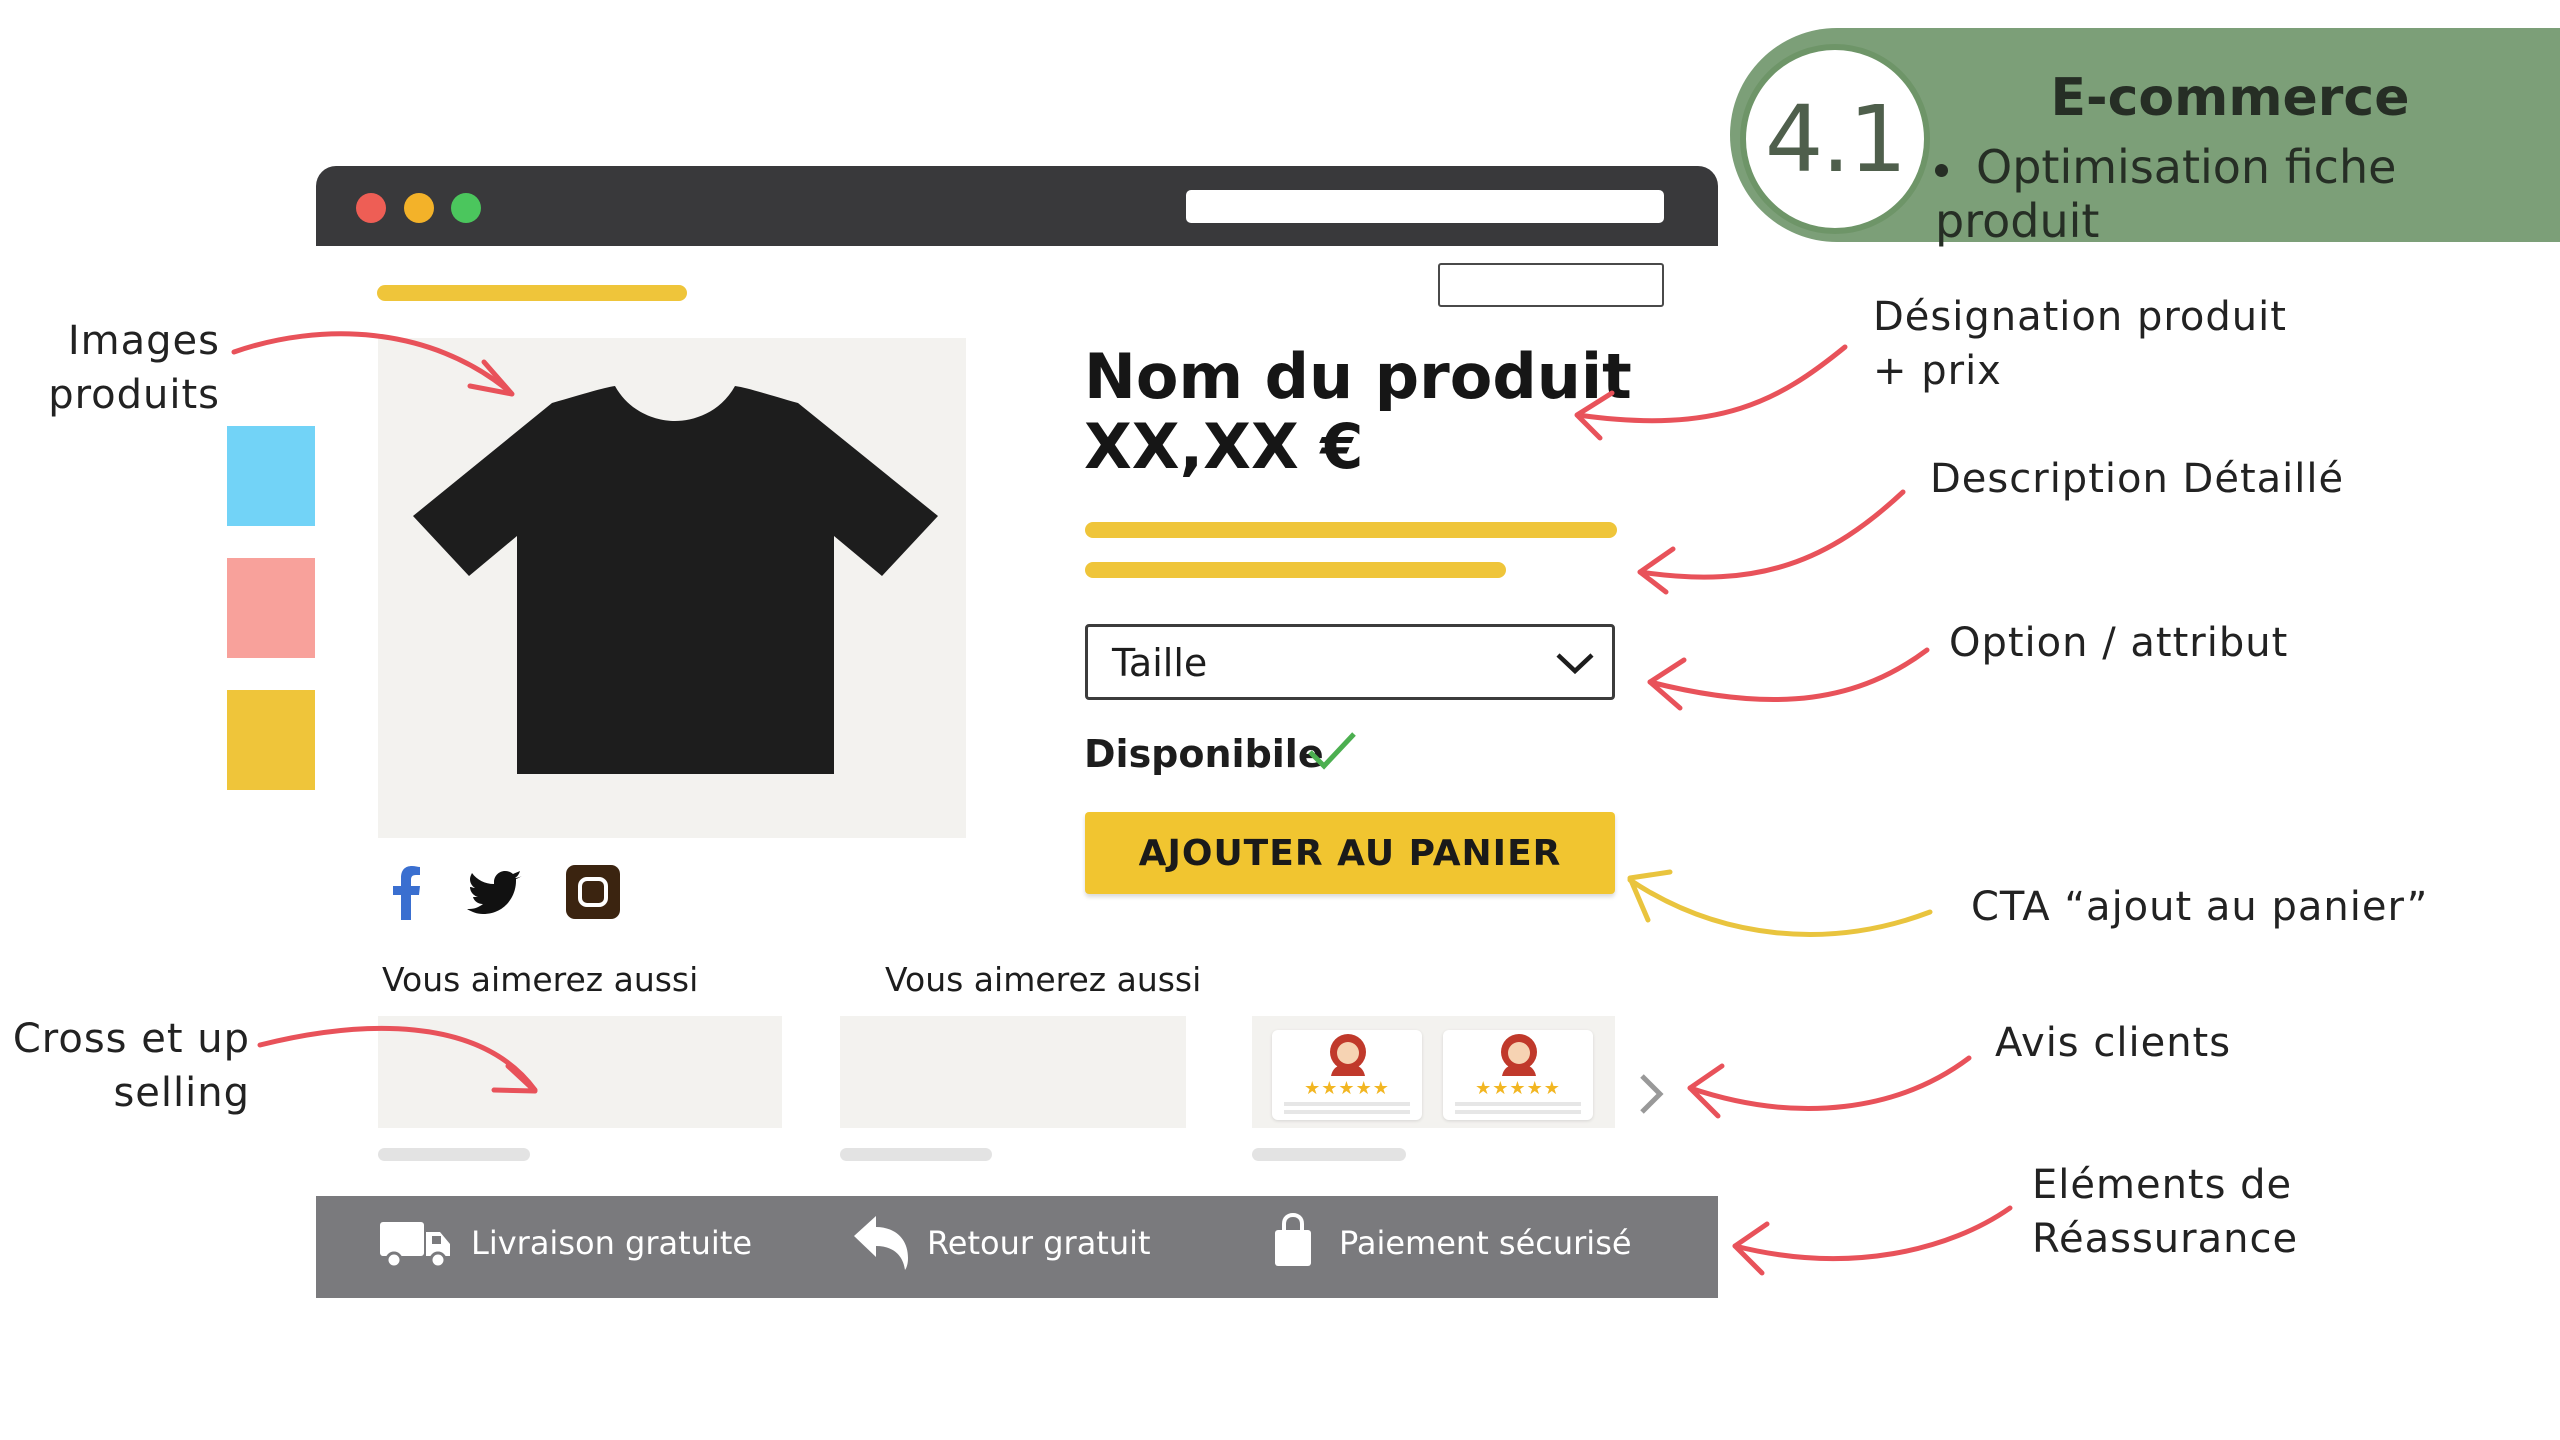  Describe the element at coordinates (1829, 1083) in the screenshot. I see `arrow-reviews` at that location.